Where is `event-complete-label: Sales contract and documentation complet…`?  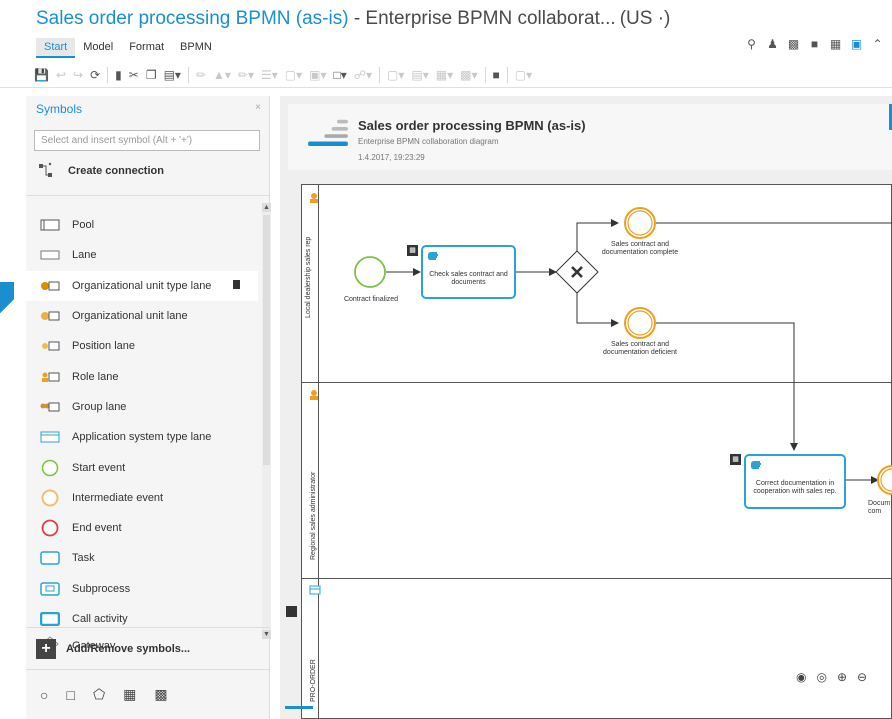
event-complete-label: Sales contract and documentation complet… is located at coordinates (640, 248).